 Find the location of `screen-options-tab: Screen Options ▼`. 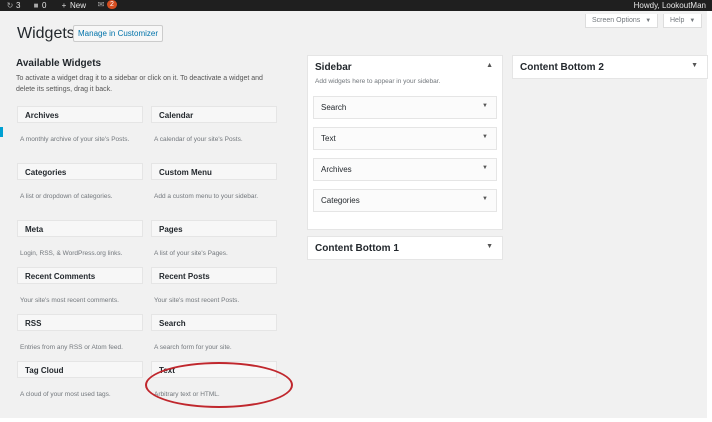

screen-options-tab: Screen Options ▼ is located at coordinates (622, 21).